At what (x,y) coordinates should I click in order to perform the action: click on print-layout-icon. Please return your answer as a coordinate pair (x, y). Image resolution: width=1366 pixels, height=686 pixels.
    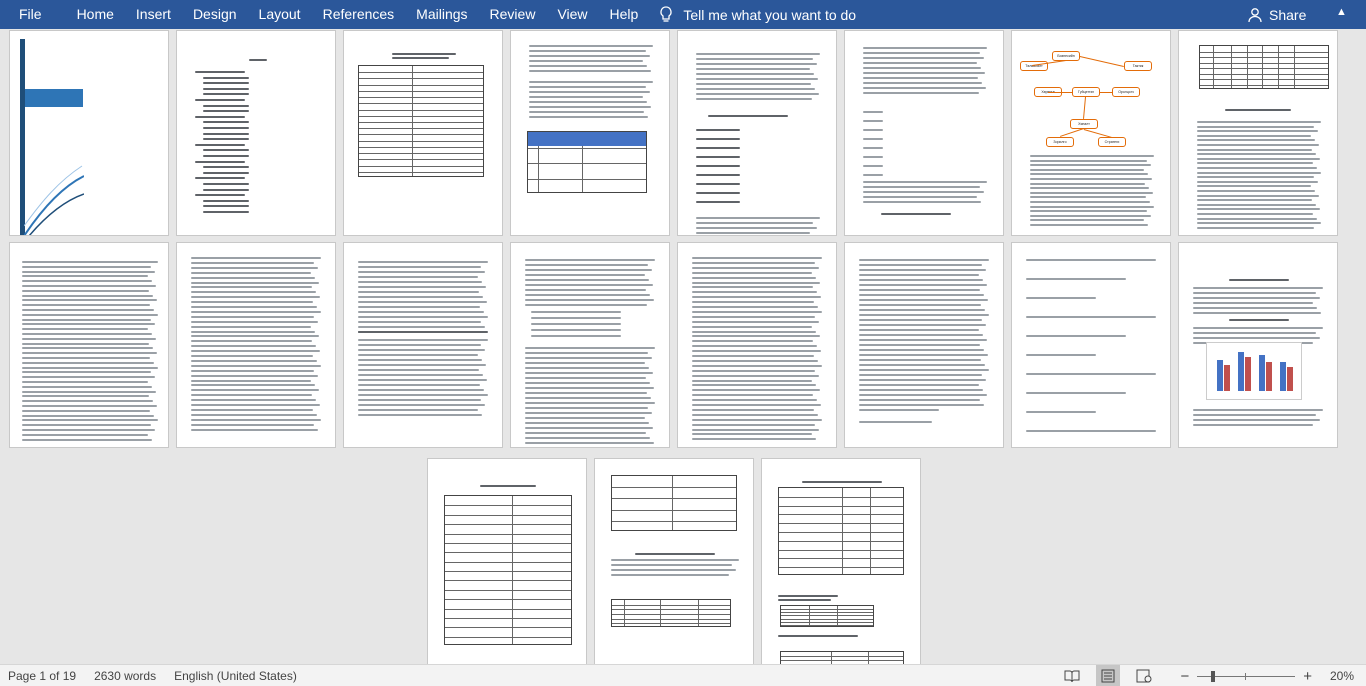
    Looking at the image, I should click on (1108, 675).